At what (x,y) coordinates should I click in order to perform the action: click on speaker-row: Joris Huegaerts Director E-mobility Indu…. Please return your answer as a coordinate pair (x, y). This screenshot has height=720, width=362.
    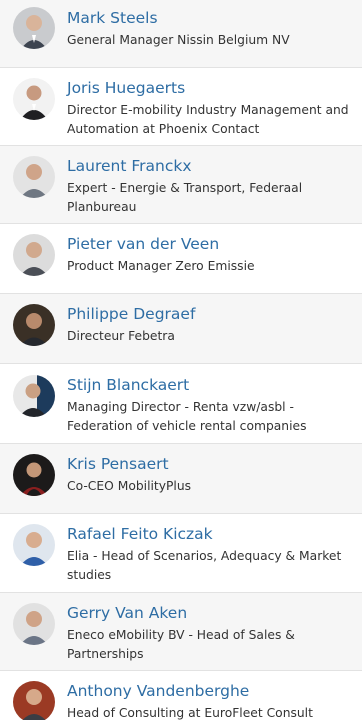
    Looking at the image, I should click on (181, 107).